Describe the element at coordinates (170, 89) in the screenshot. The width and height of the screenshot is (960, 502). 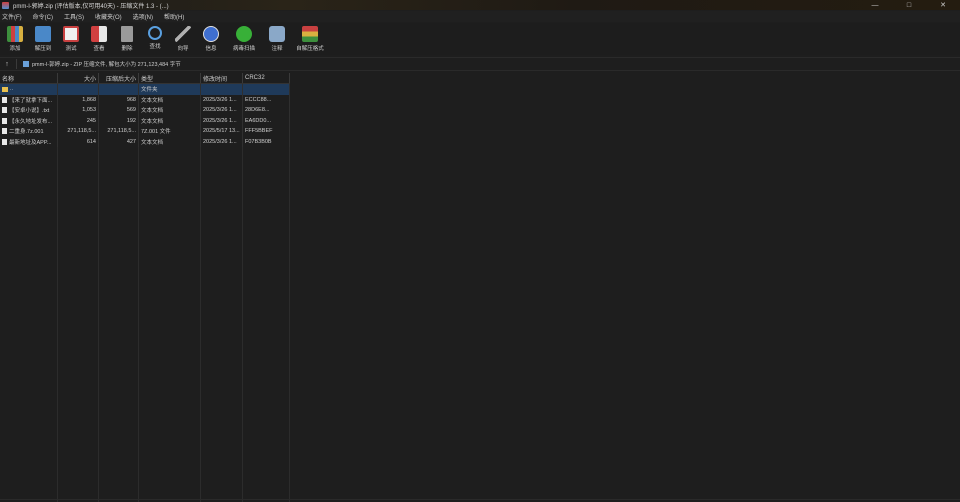
I see `row-type: 文件夹` at that location.